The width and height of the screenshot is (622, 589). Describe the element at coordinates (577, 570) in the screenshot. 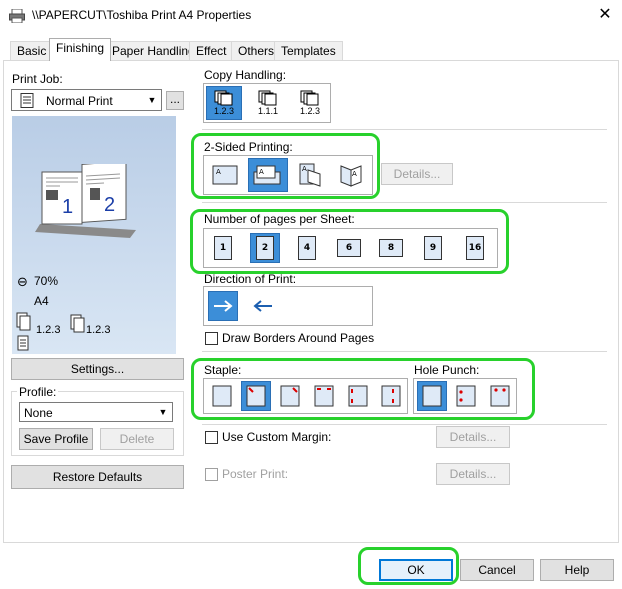

I see `help-button: Help` at that location.